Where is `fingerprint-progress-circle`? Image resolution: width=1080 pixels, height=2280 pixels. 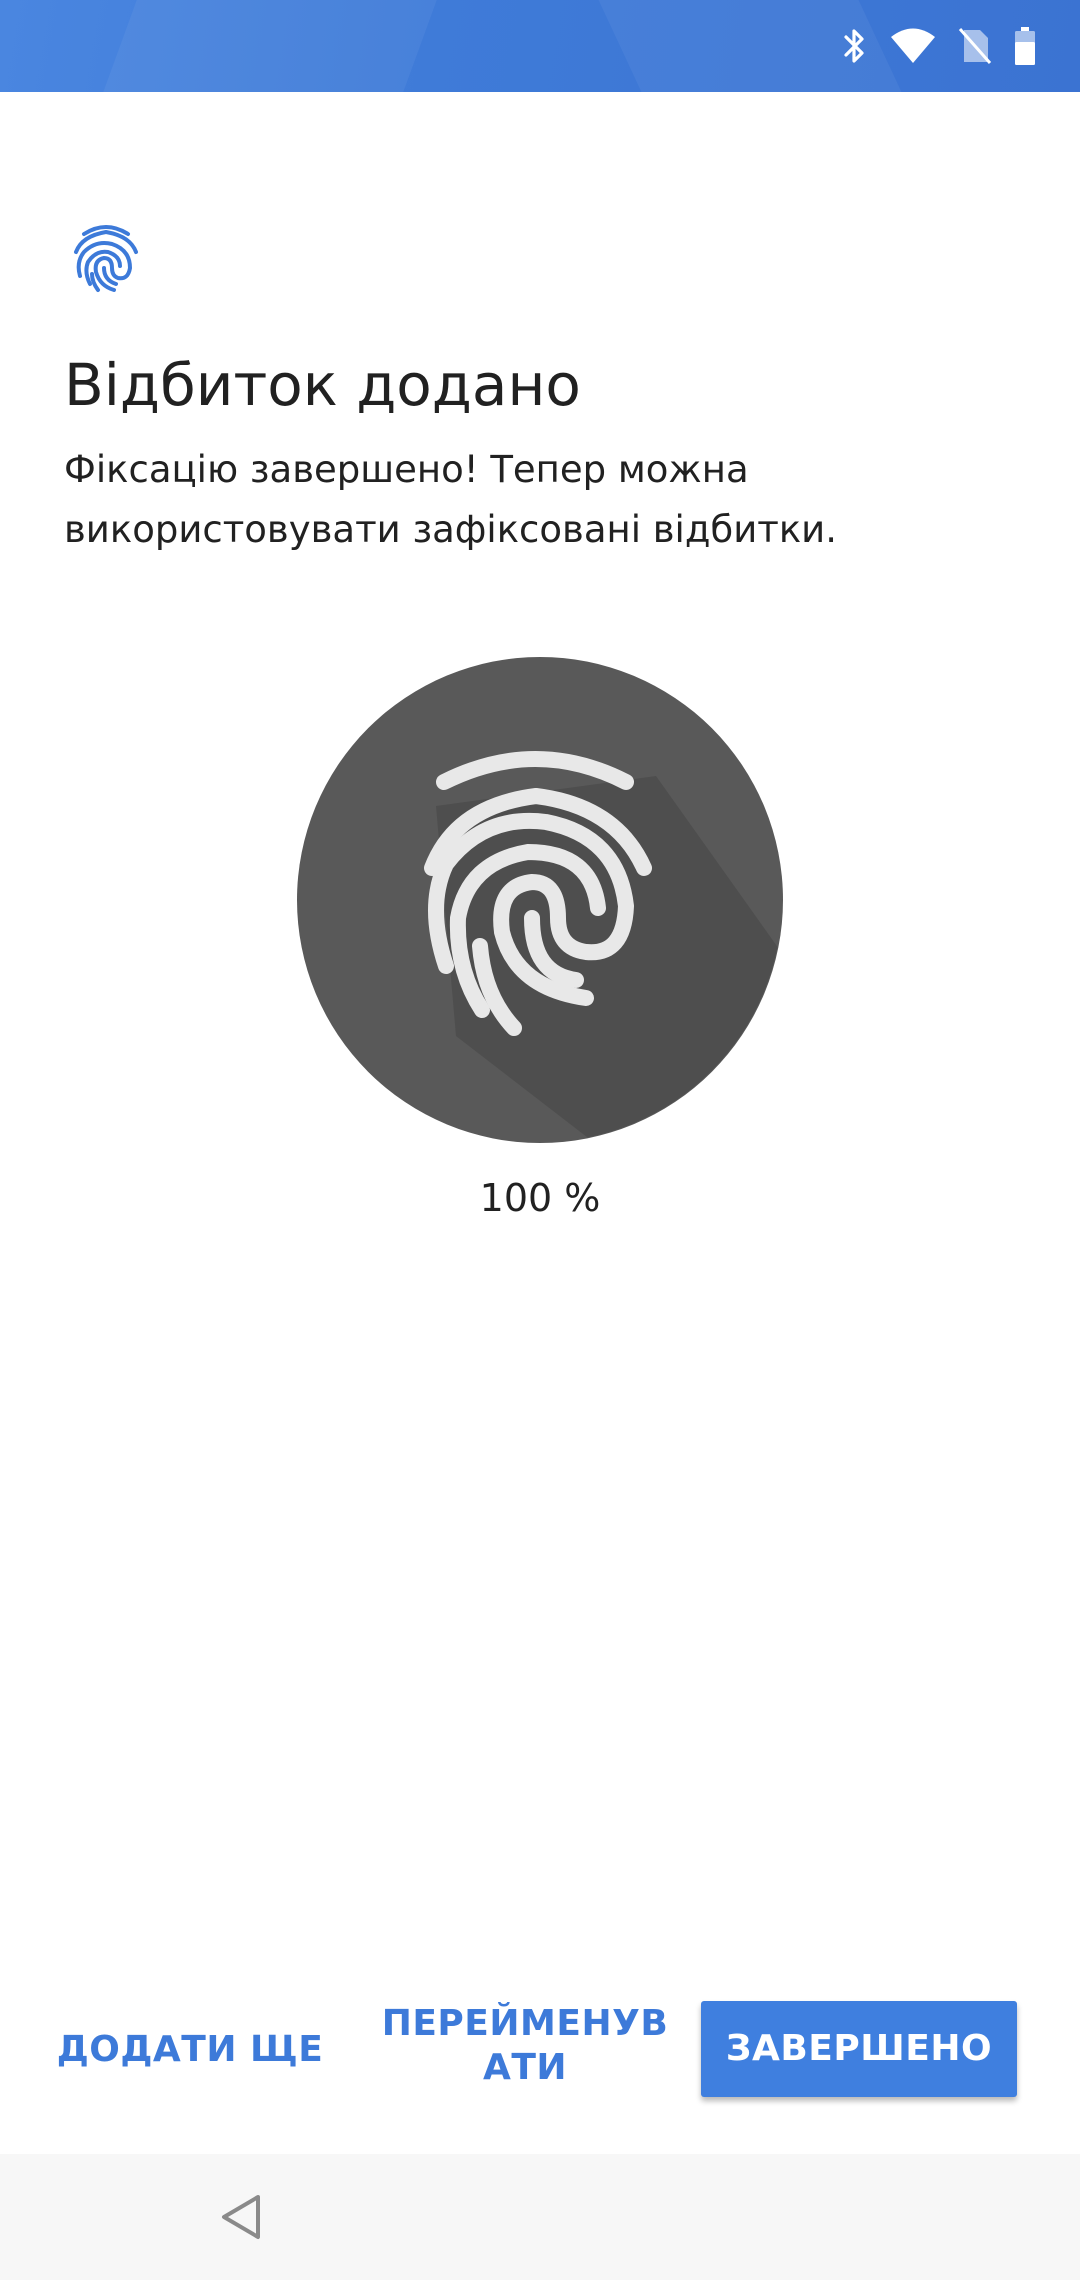 fingerprint-progress-circle is located at coordinates (540, 900).